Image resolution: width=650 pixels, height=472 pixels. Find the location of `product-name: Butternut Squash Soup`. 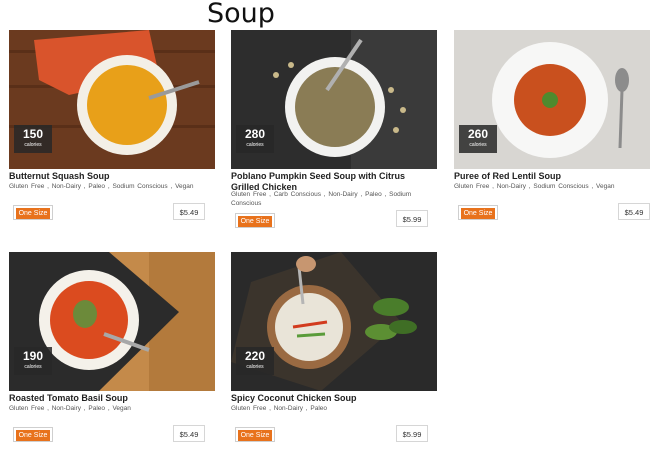

product-name: Butternut Squash Soup is located at coordinates (112, 176).